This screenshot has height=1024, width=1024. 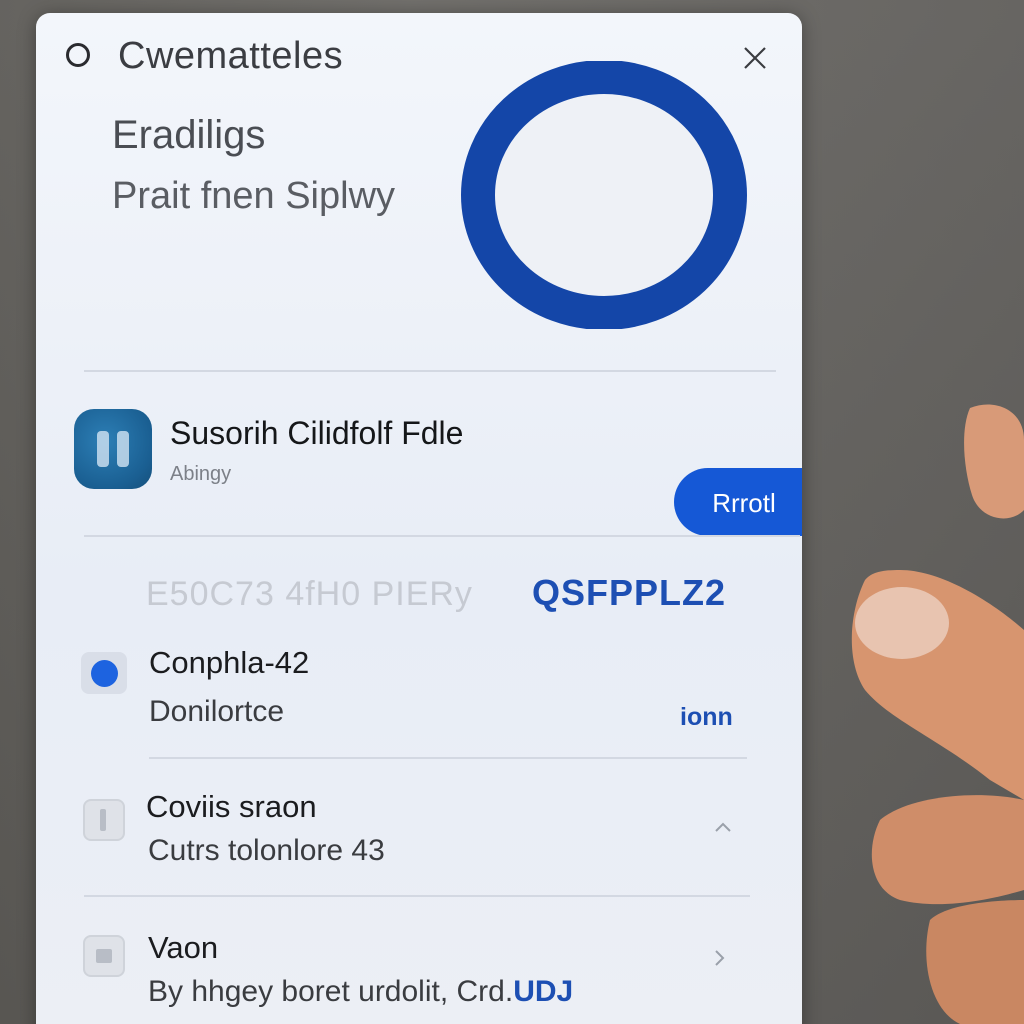 I want to click on hero-subheading: Prait fnen Siplwy, so click(x=254, y=196).